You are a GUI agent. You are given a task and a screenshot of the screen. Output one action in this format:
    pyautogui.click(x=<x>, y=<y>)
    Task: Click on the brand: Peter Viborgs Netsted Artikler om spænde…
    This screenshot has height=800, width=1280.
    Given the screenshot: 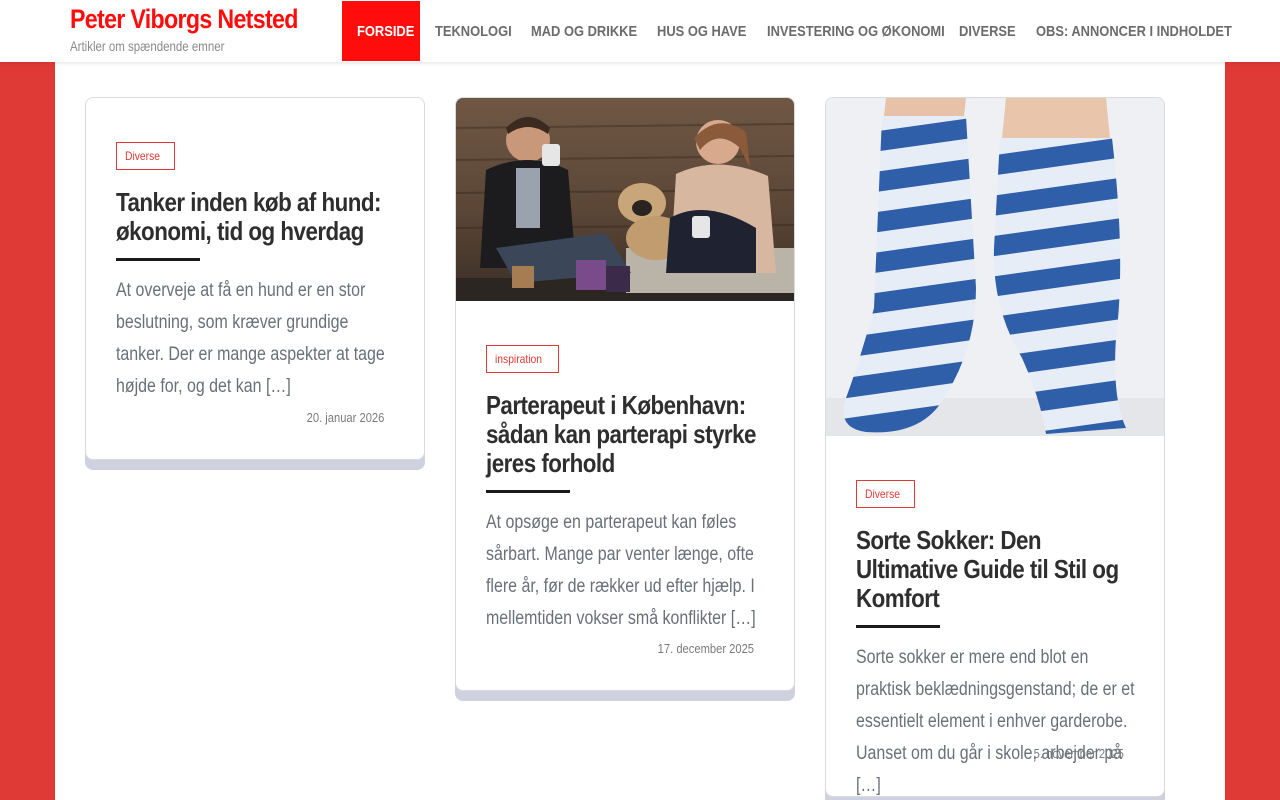 What is the action you would take?
    pyautogui.click(x=202, y=28)
    